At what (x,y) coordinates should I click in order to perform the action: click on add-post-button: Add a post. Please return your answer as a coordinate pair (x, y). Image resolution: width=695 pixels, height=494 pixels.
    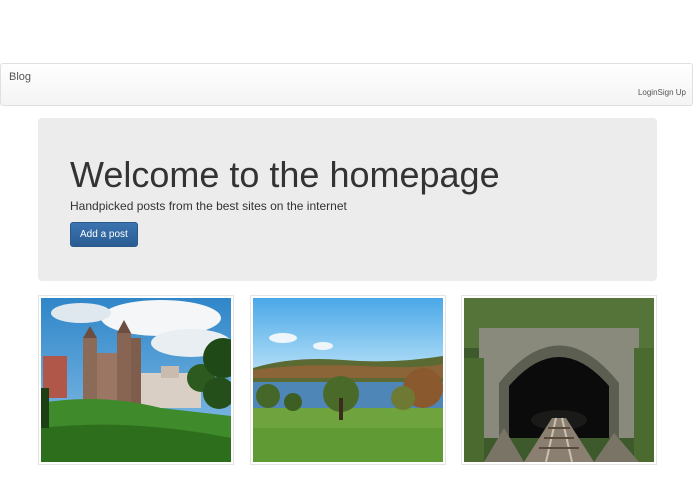
    Looking at the image, I should click on (104, 234).